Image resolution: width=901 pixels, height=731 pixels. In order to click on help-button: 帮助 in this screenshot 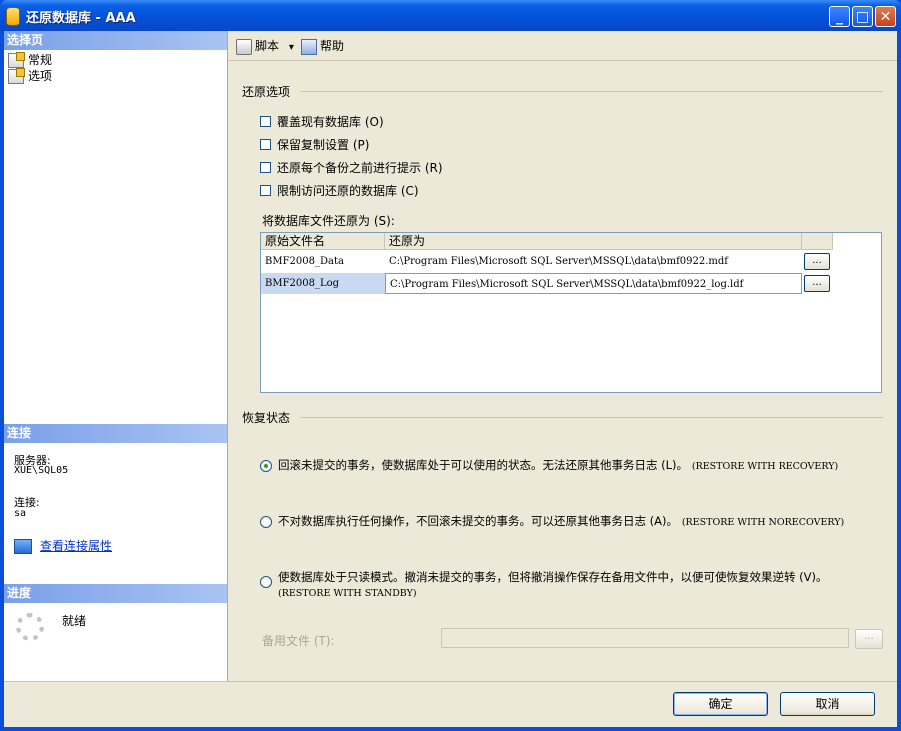, I will do `click(323, 46)`.